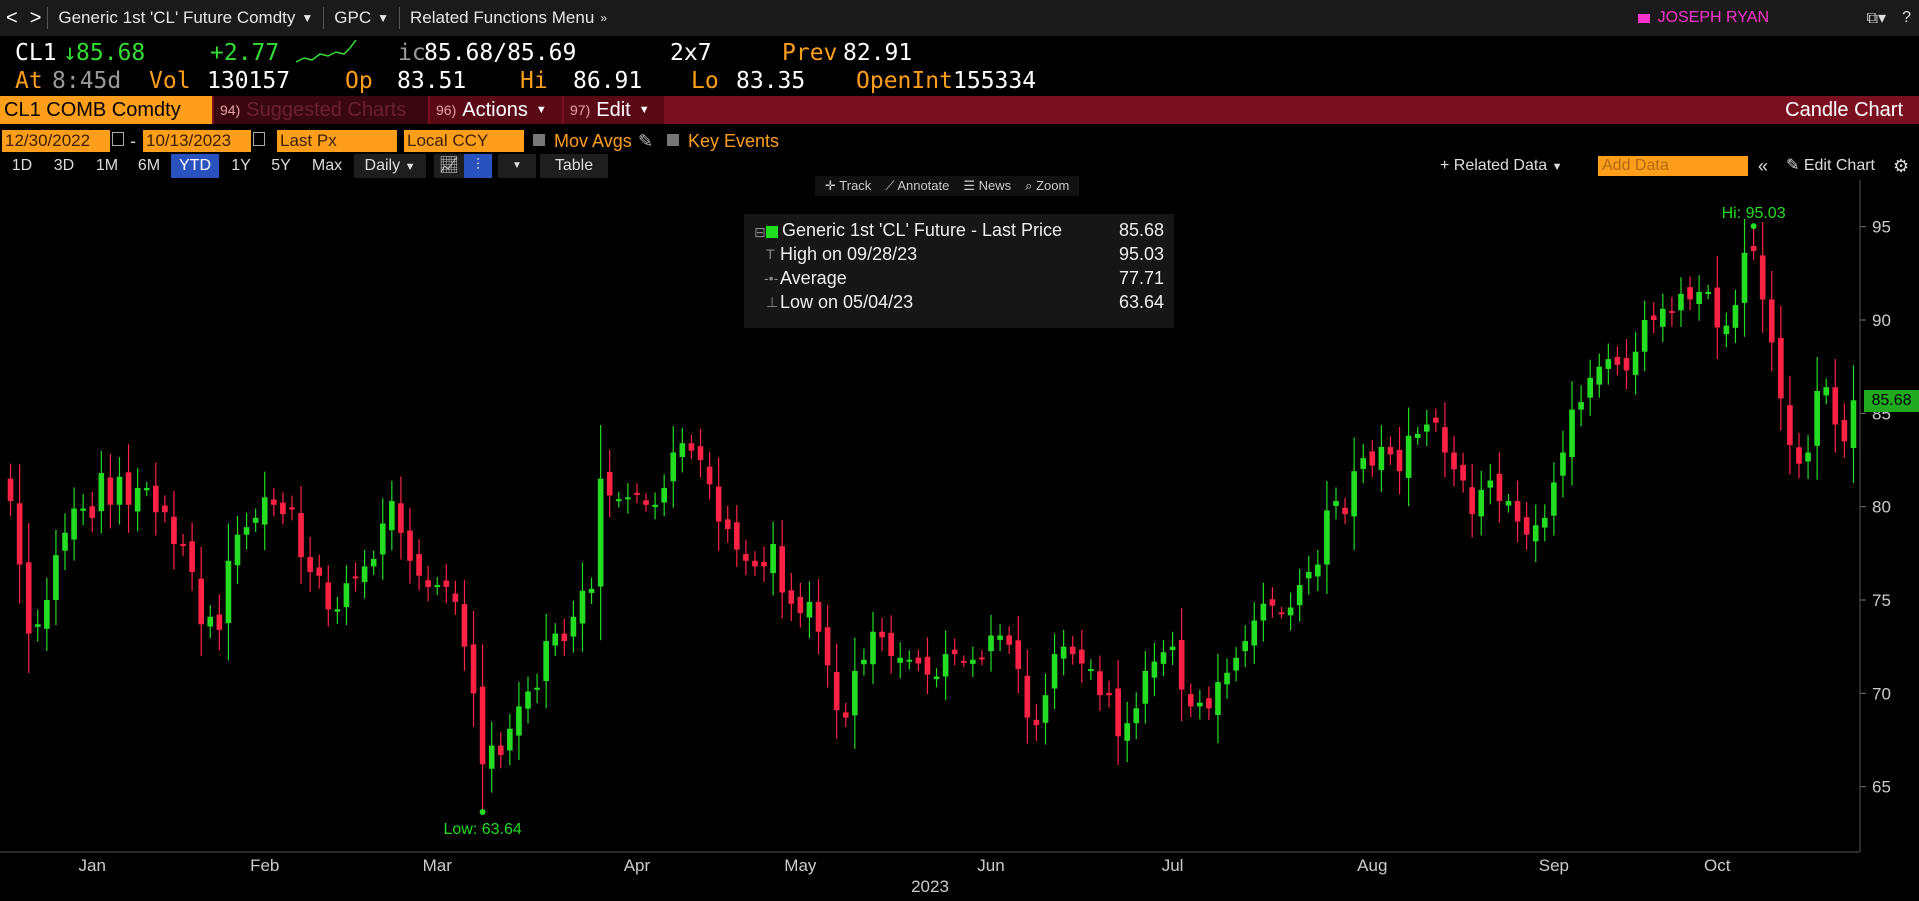 Image resolution: width=1919 pixels, height=901 pixels. I want to click on x-tick-label: Sep, so click(1554, 865).